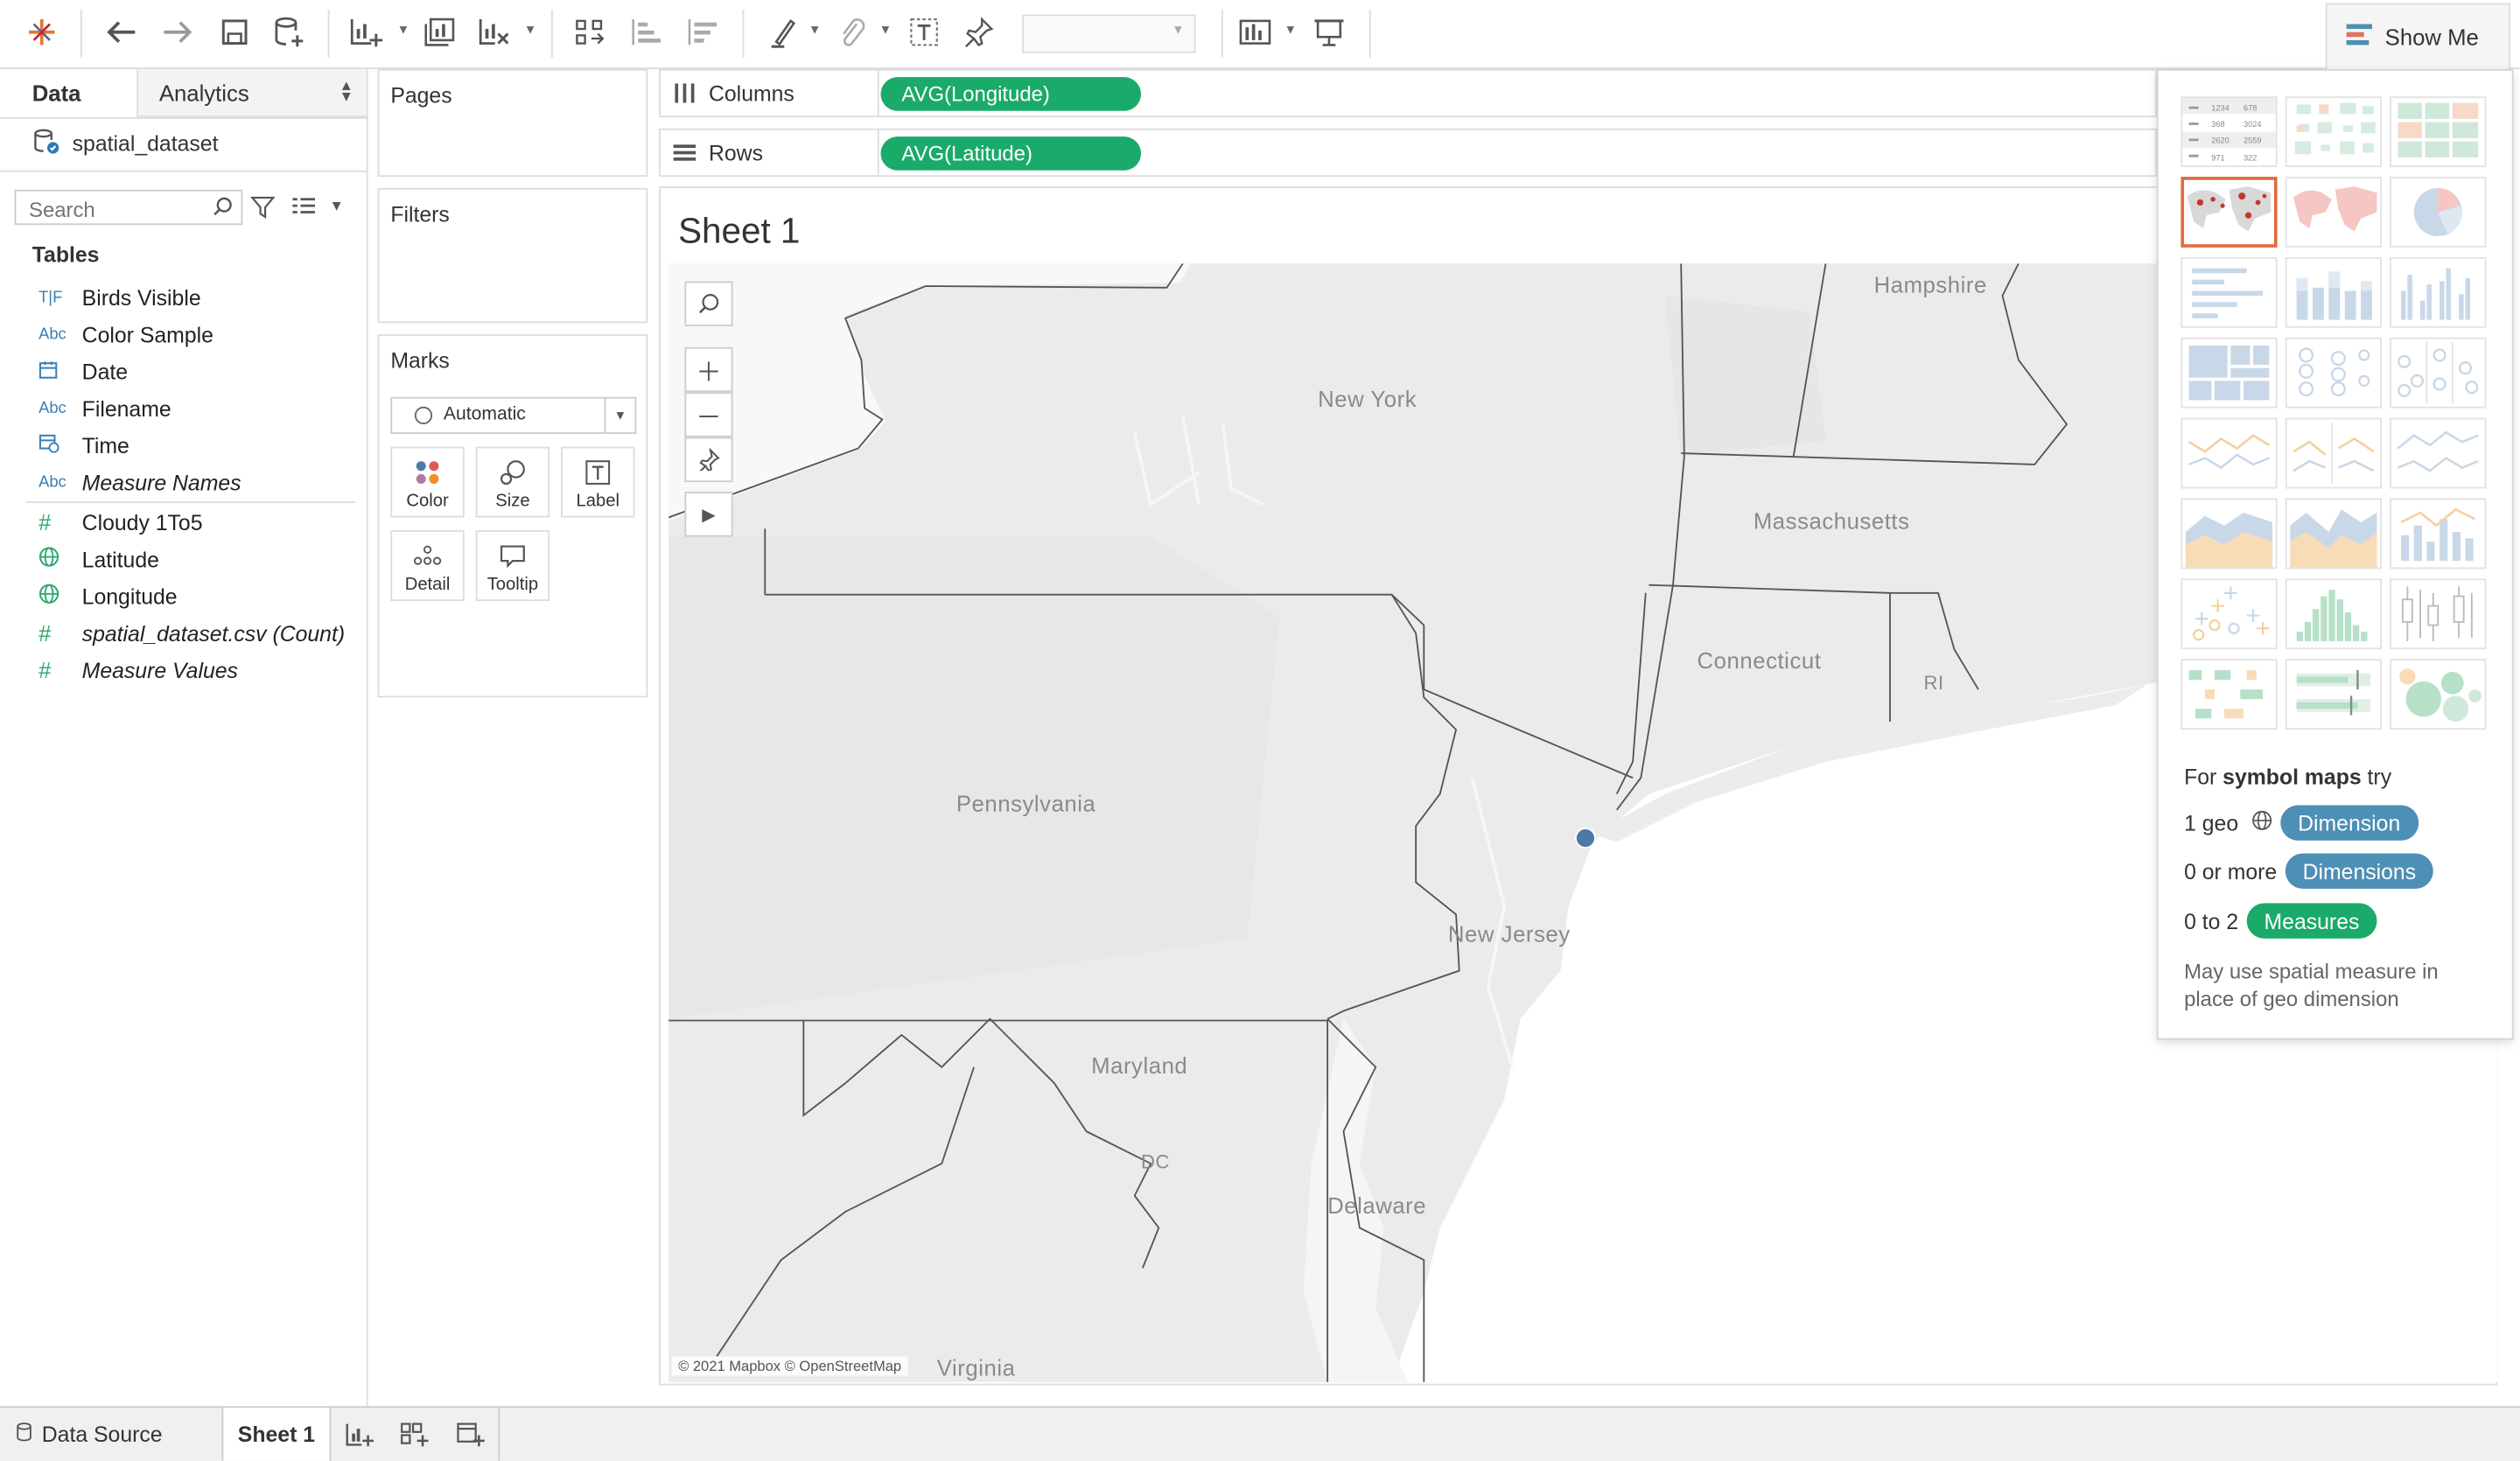  Describe the element at coordinates (1011, 94) in the screenshot. I see `longitude-pill: AVG(Longitude)` at that location.